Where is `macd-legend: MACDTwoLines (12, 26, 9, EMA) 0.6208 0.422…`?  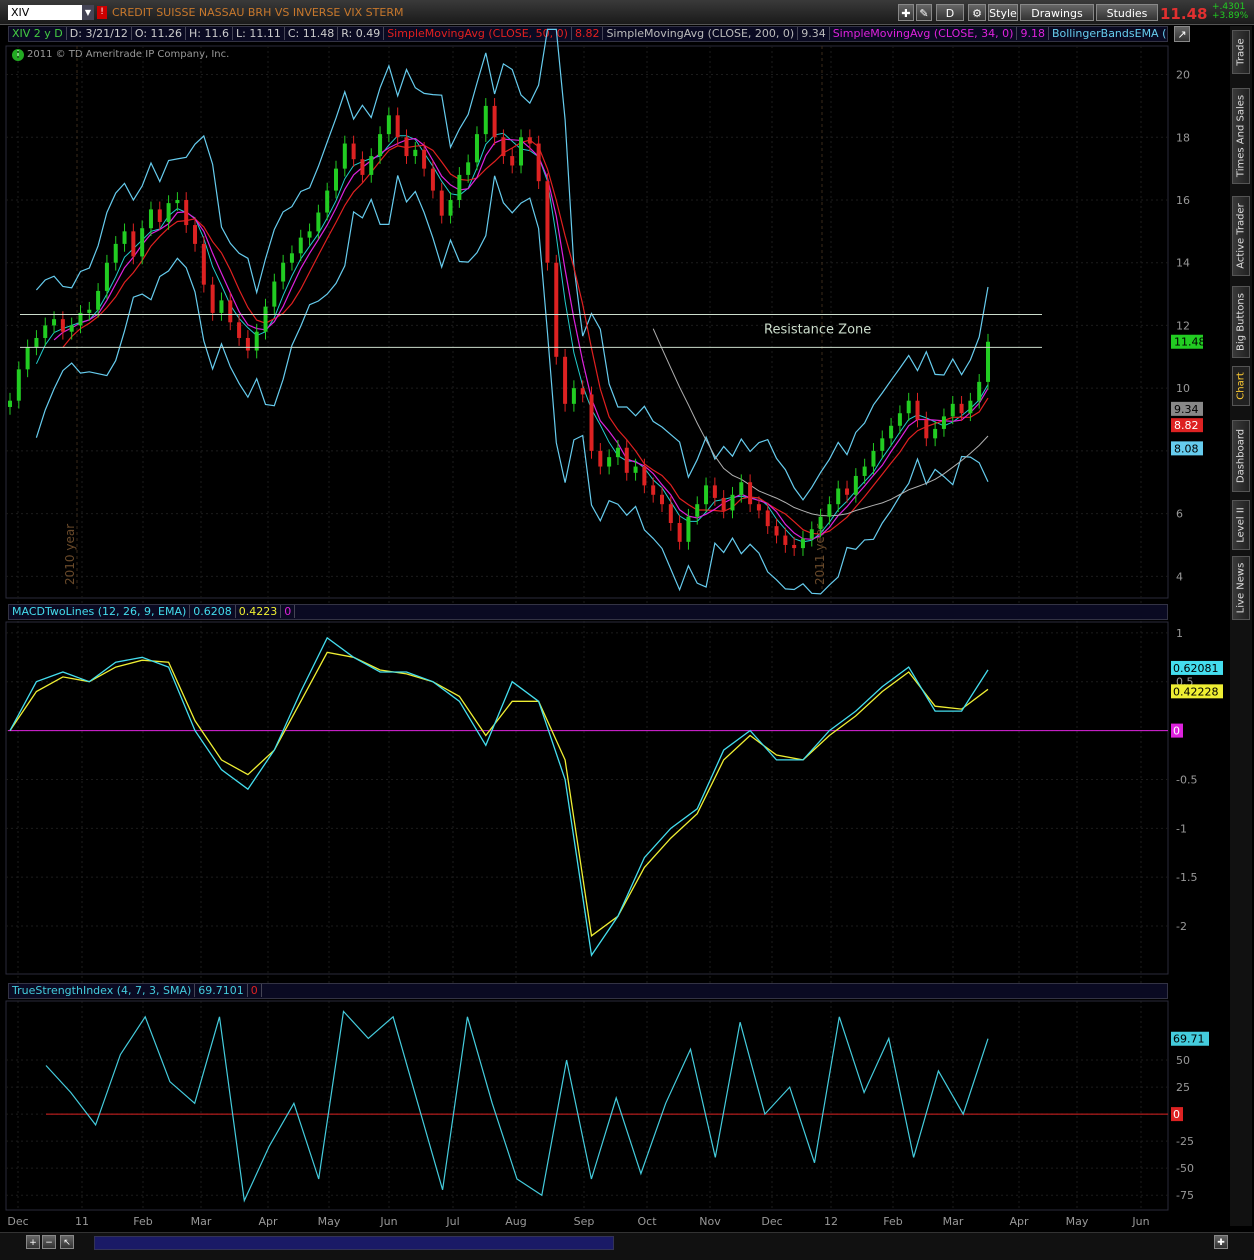 macd-legend: MACDTwoLines (12, 26, 9, EMA) 0.6208 0.422… is located at coordinates (588, 612).